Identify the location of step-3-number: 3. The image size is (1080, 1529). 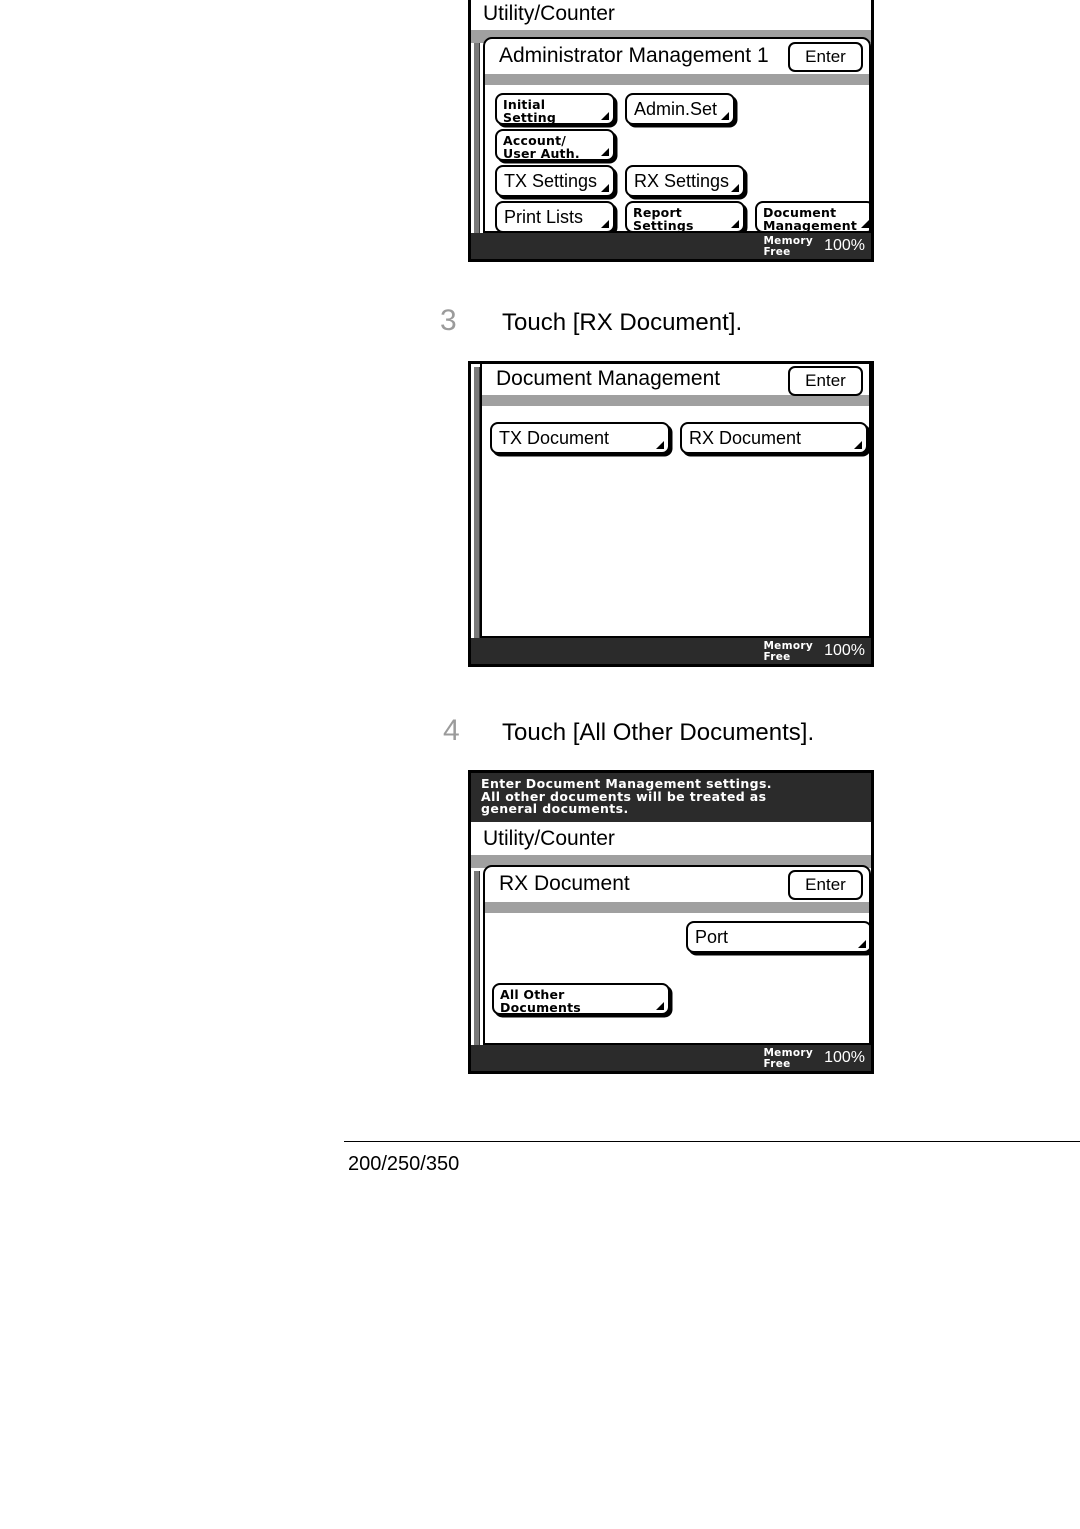
(448, 320).